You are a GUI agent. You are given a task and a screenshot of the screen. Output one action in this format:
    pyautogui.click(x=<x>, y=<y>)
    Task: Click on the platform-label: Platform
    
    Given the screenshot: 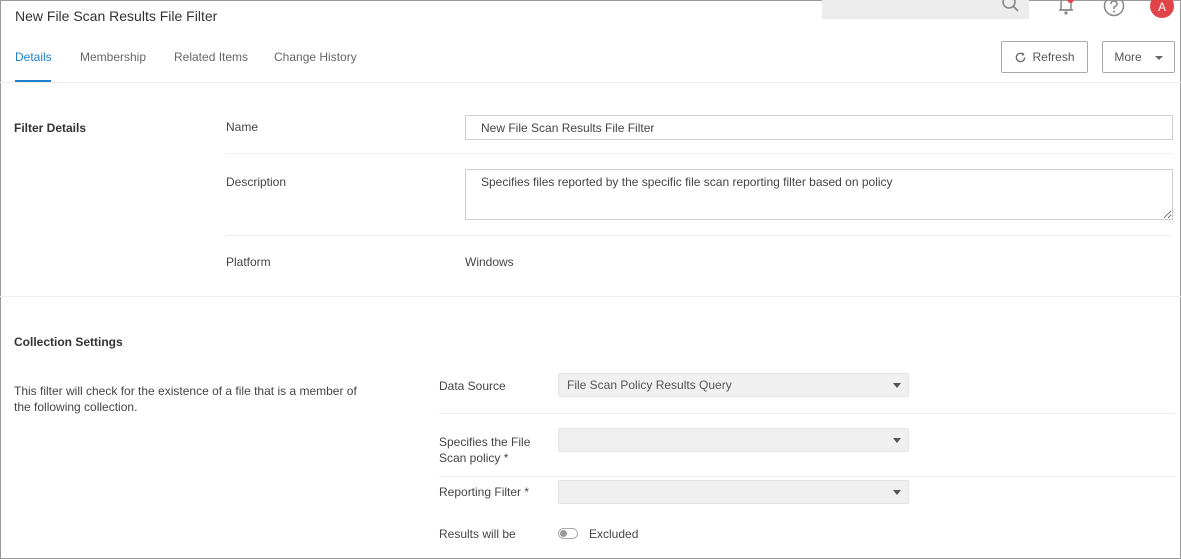 What is the action you would take?
    pyautogui.click(x=248, y=262)
    